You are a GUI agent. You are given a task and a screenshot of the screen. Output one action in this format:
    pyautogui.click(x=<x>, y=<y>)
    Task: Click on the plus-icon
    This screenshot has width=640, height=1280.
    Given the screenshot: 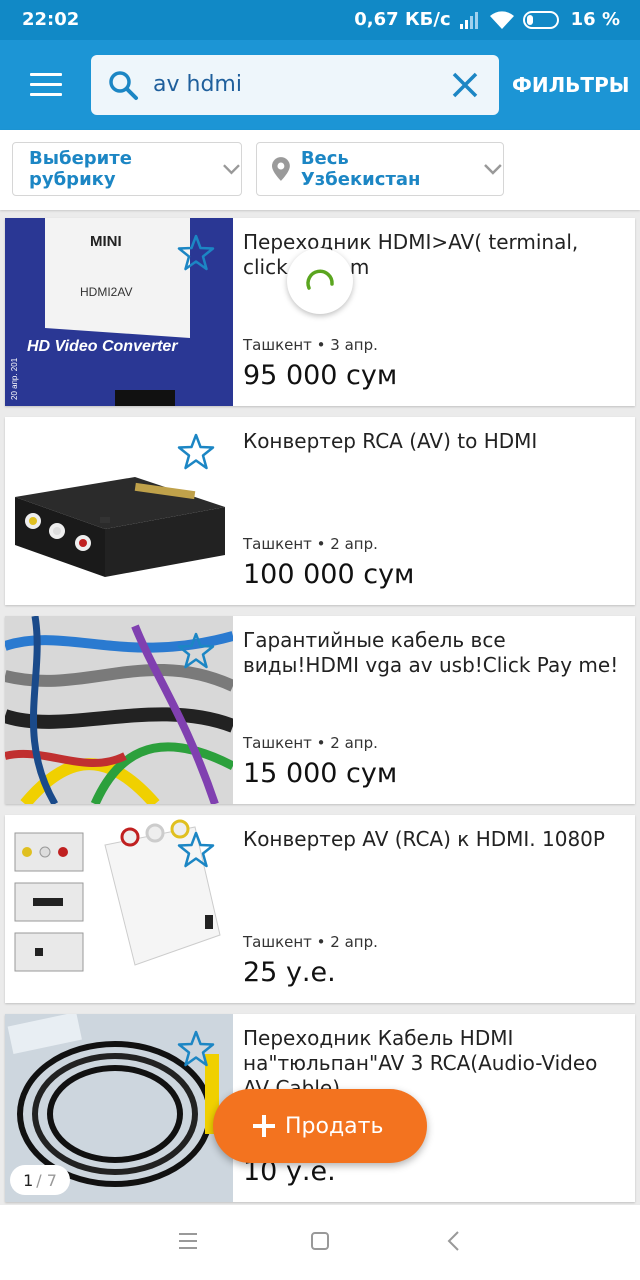 What is the action you would take?
    pyautogui.click(x=264, y=1126)
    